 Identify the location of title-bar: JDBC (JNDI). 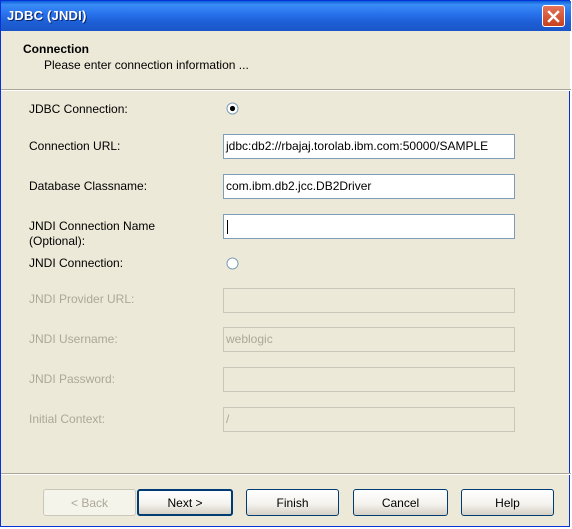
(286, 16).